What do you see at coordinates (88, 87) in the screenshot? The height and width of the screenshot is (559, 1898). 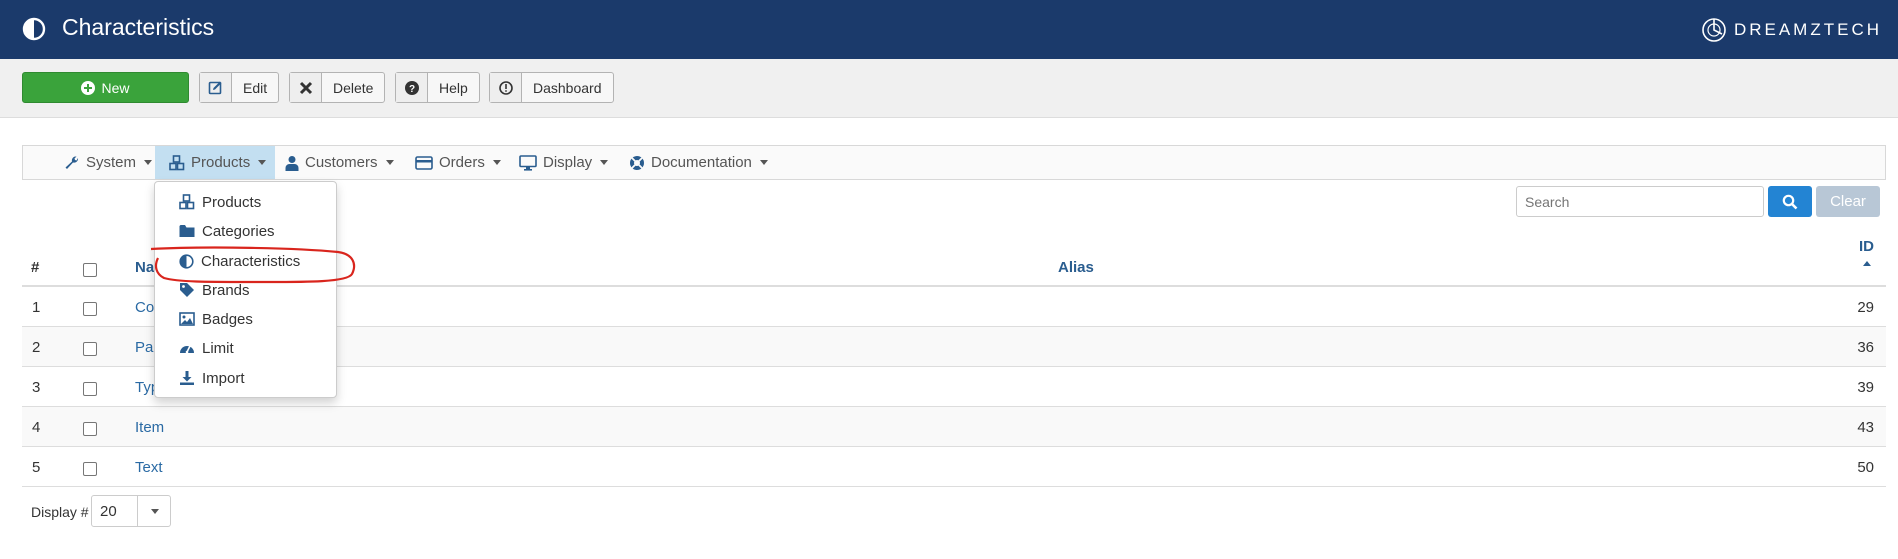 I see `plus-circle-icon` at bounding box center [88, 87].